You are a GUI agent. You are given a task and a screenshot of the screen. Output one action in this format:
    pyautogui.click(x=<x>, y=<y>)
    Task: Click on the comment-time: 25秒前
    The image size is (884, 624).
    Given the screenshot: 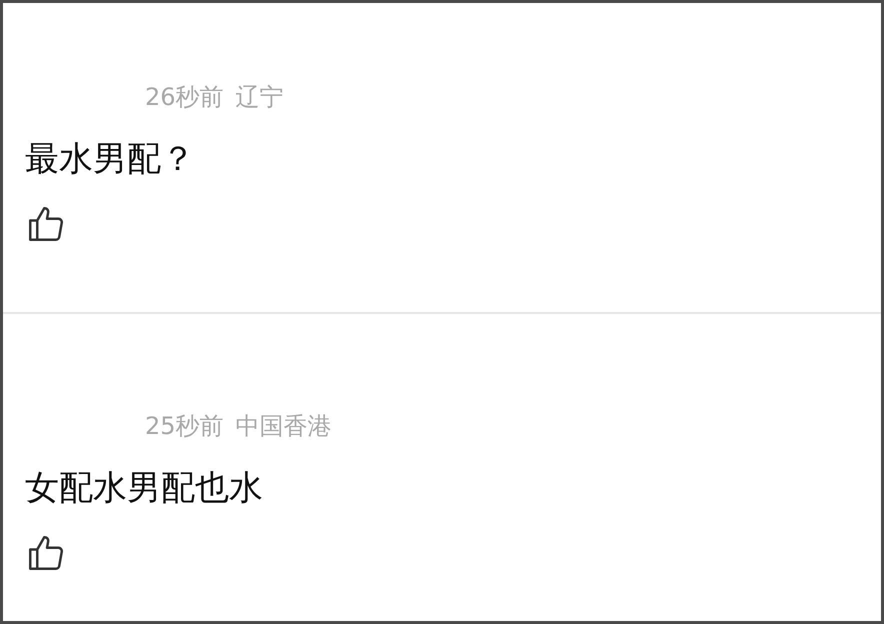 What is the action you would take?
    pyautogui.click(x=184, y=426)
    